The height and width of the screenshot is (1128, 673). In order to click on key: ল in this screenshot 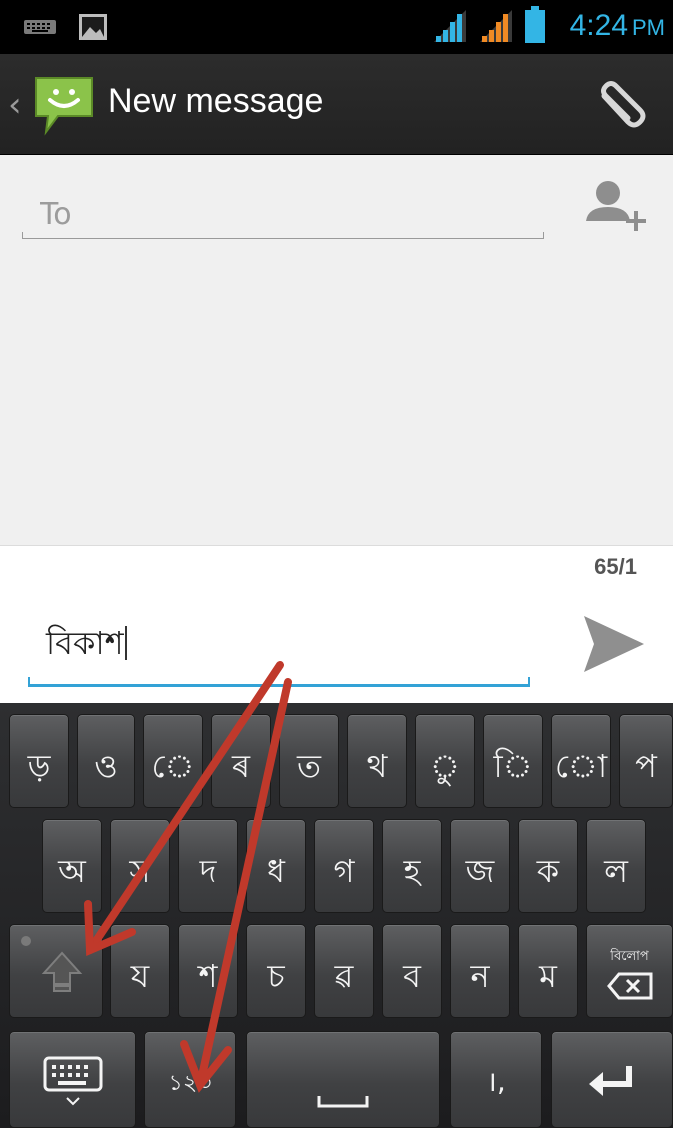, I will do `click(616, 866)`.